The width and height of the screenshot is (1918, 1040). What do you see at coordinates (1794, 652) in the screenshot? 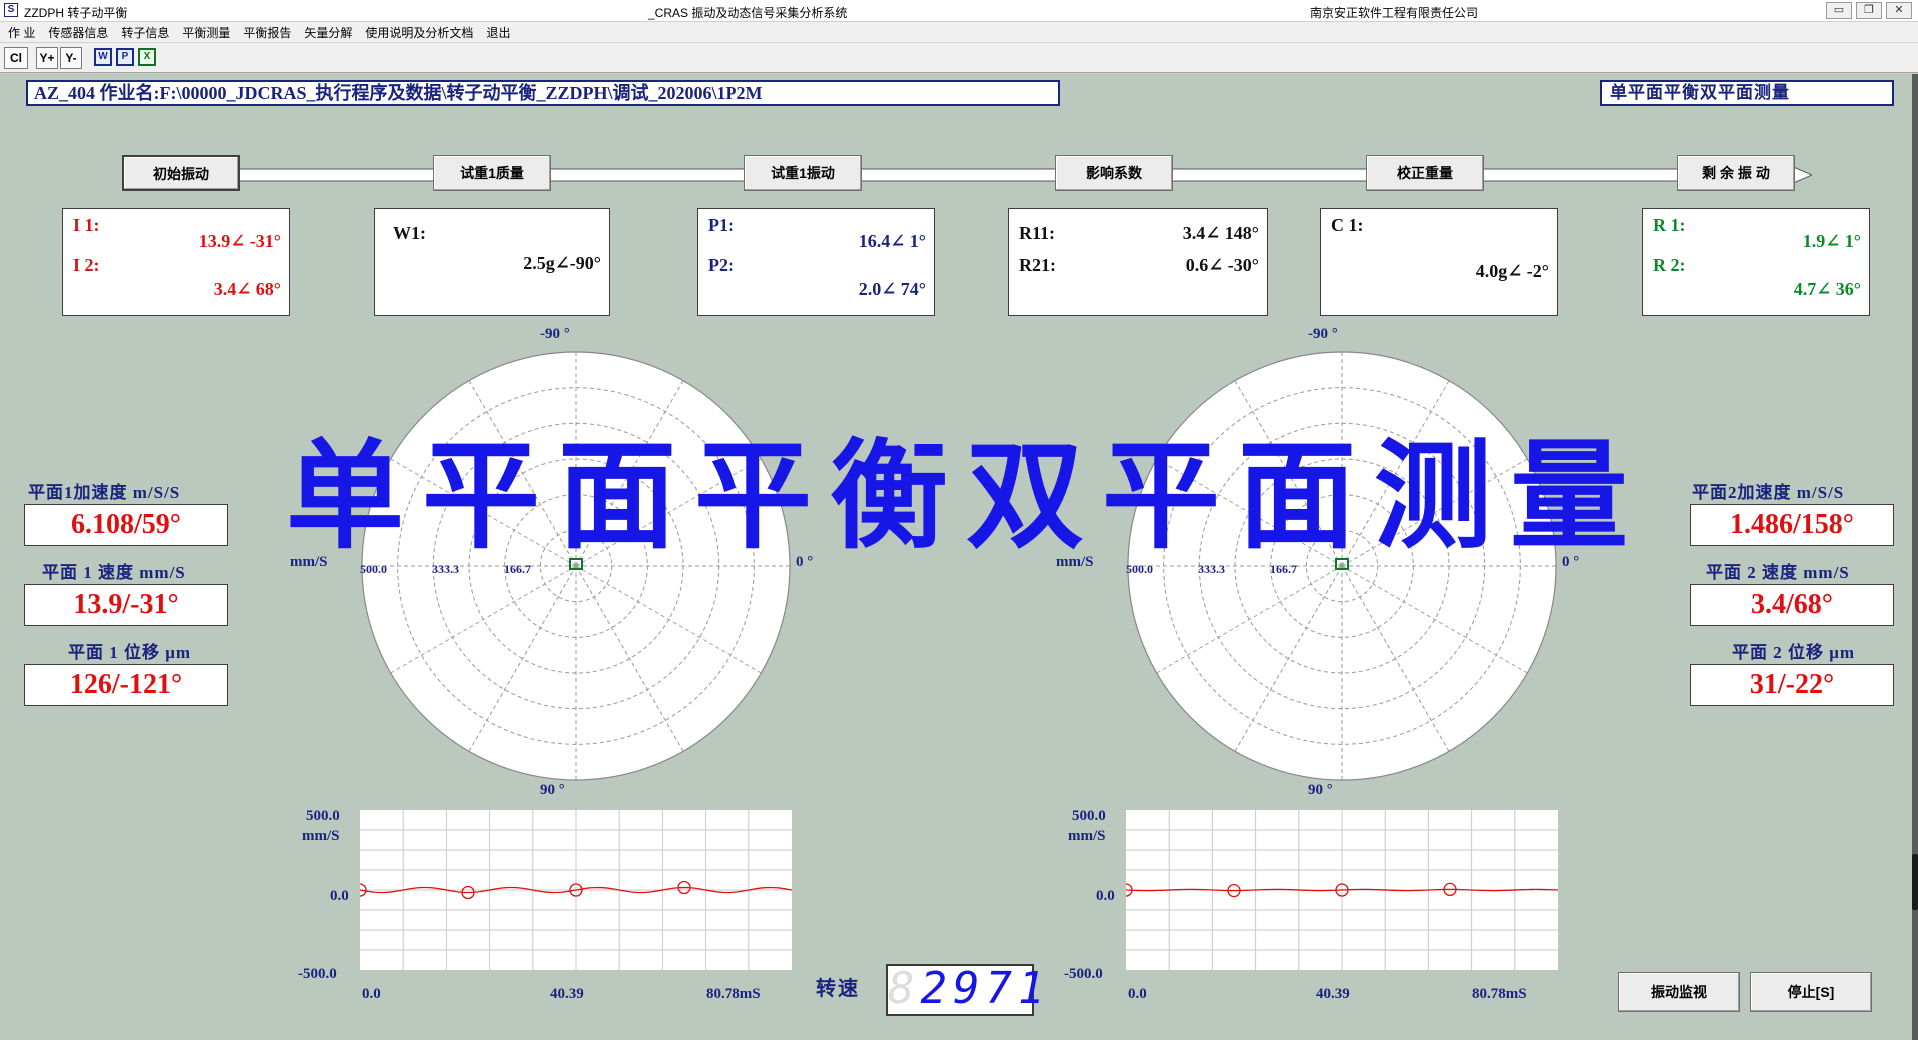
I see `plane2-disp-label: 平面 2 位移 μm` at bounding box center [1794, 652].